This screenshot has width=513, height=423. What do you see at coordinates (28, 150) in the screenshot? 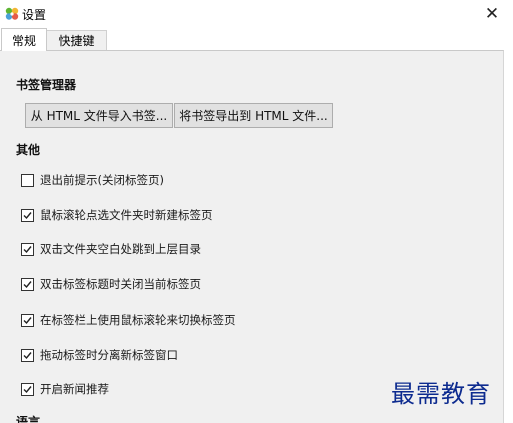
I see `other-title: 其他` at bounding box center [28, 150].